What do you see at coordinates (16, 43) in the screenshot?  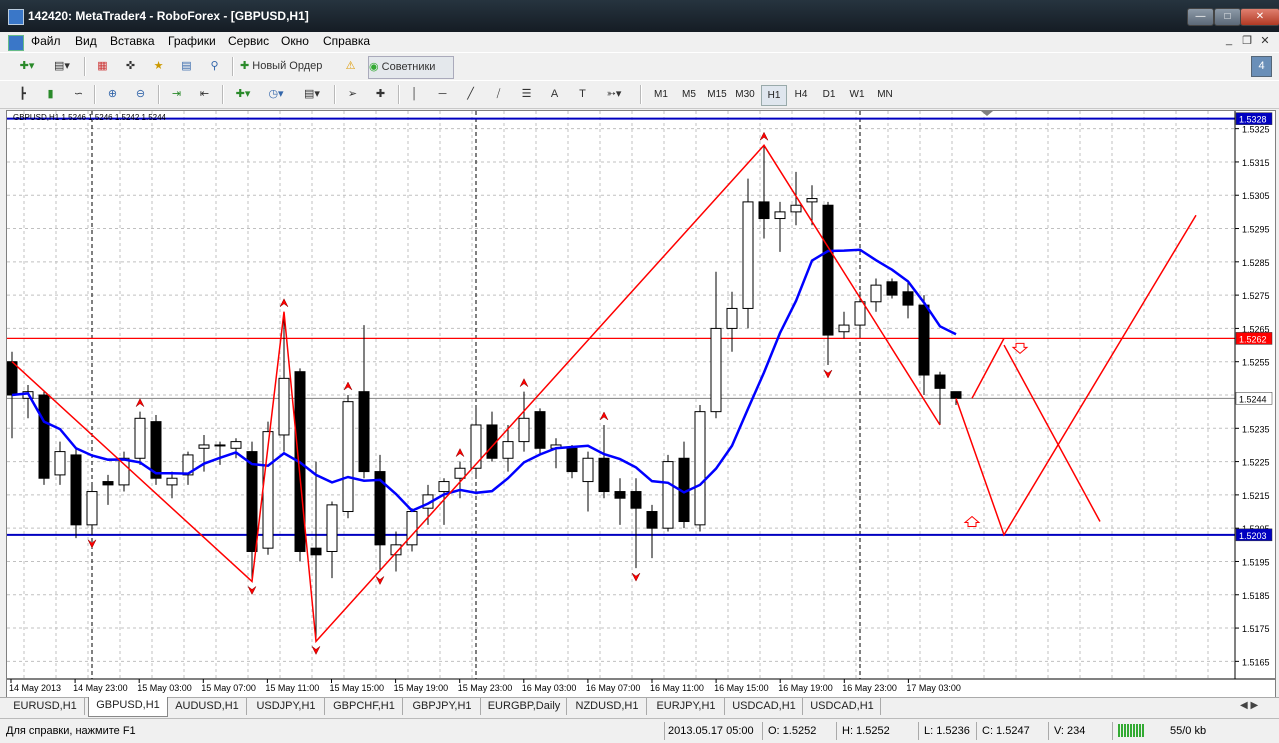 I see `chart-window-icon` at bounding box center [16, 43].